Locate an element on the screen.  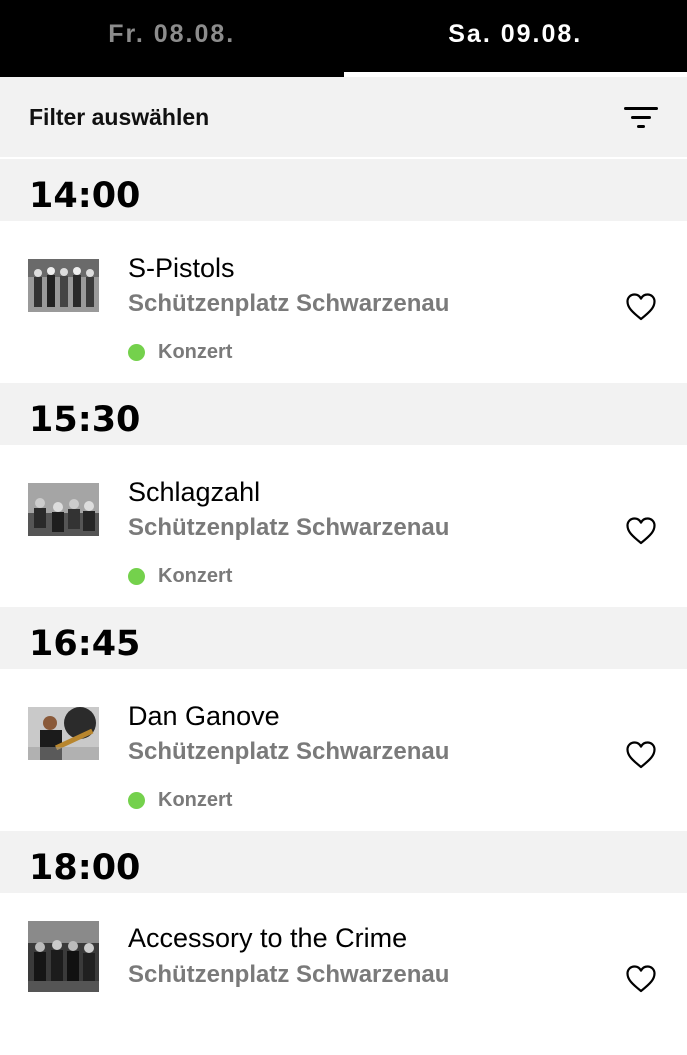
time-header: 15:30 is located at coordinates (343, 414).